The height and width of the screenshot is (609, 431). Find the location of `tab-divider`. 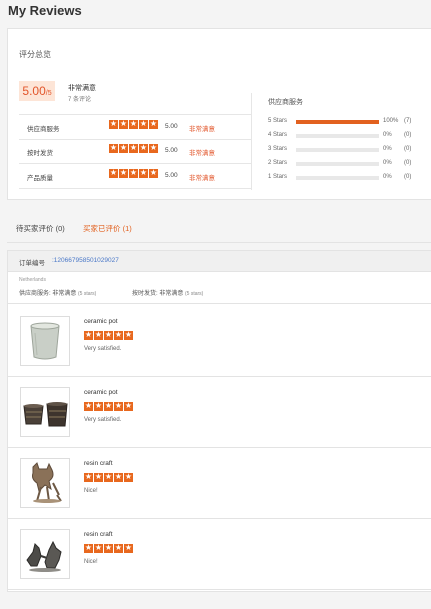

tab-divider is located at coordinates (219, 242).